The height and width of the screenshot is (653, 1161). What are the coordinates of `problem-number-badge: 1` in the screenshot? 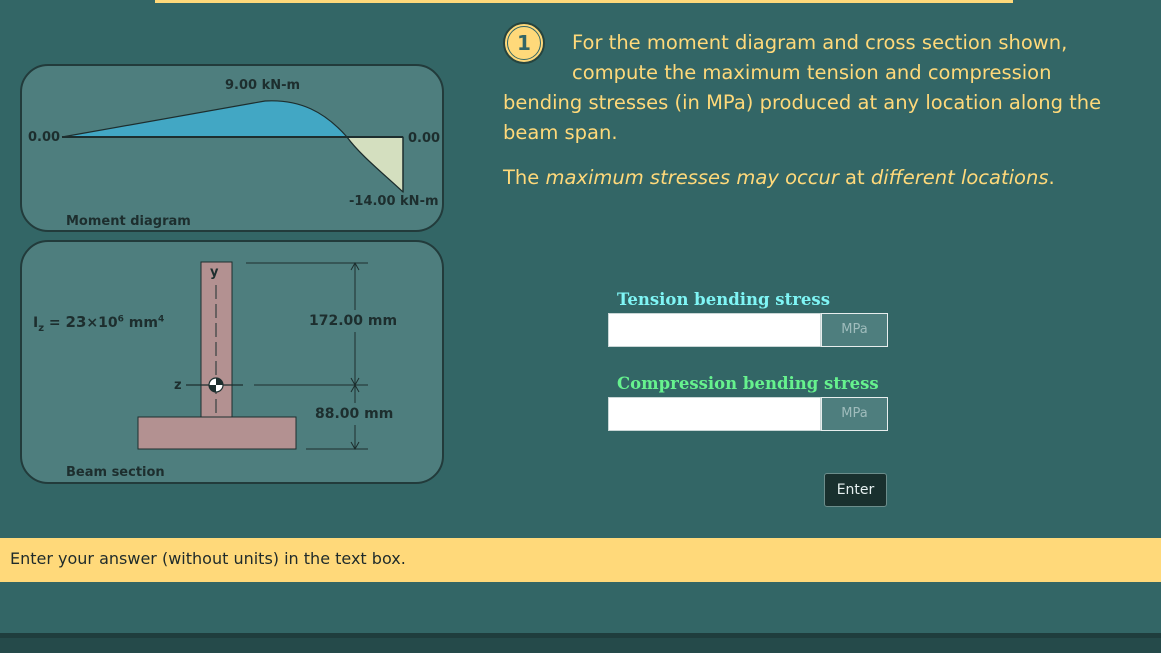 It's located at (524, 43).